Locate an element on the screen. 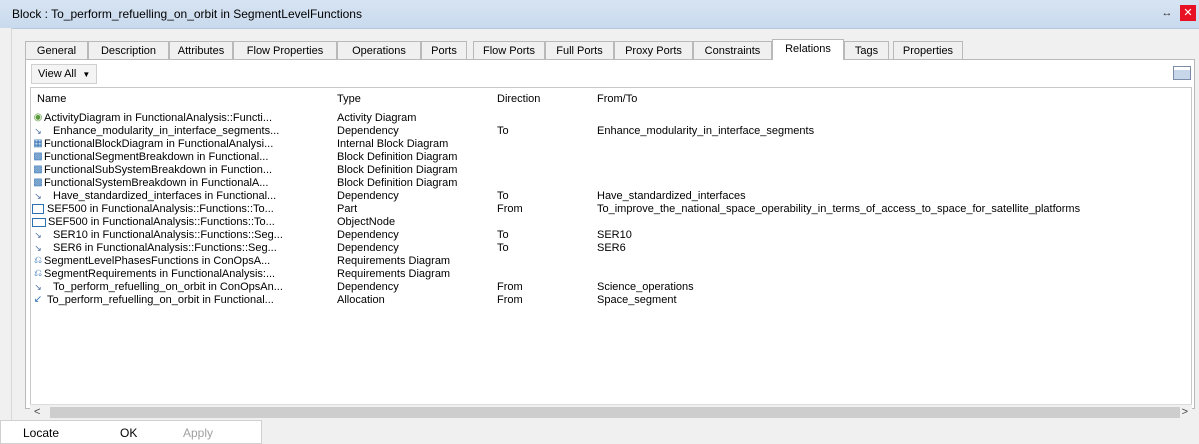  tab-general: General is located at coordinates (56, 50).